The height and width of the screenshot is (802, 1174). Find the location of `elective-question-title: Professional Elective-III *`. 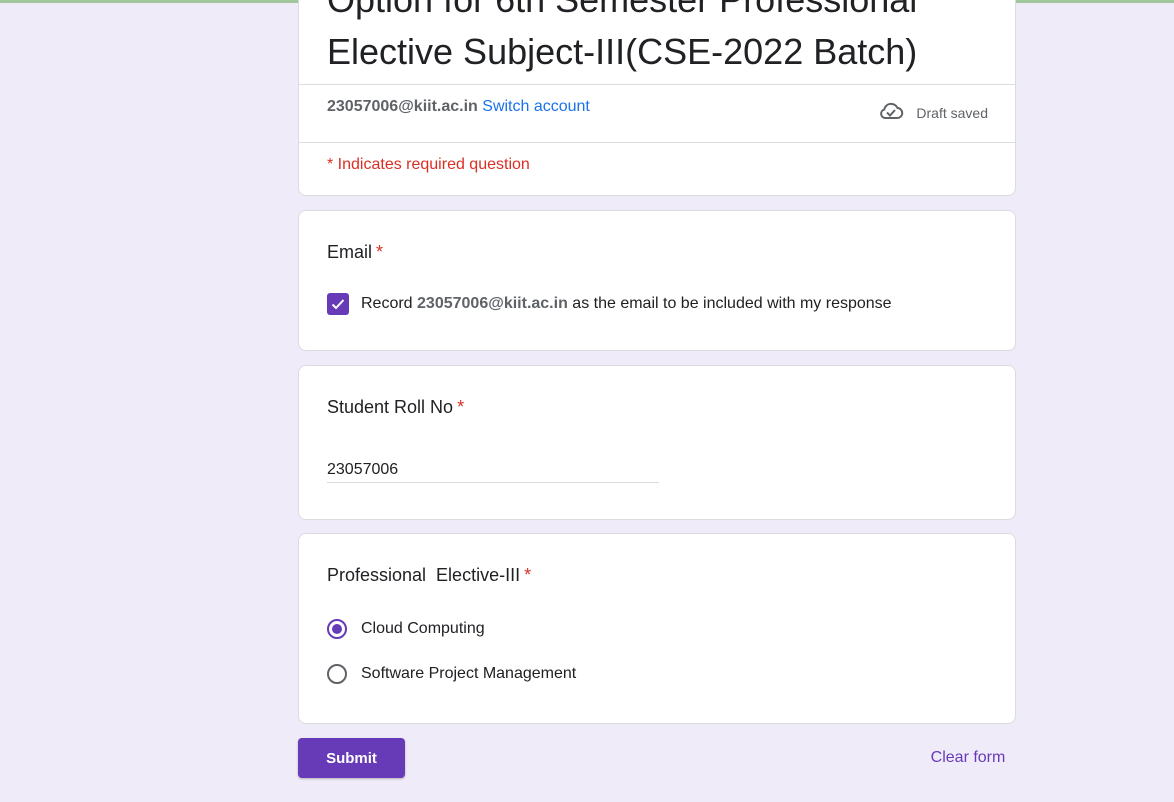

elective-question-title: Professional Elective-III * is located at coordinates (429, 575).